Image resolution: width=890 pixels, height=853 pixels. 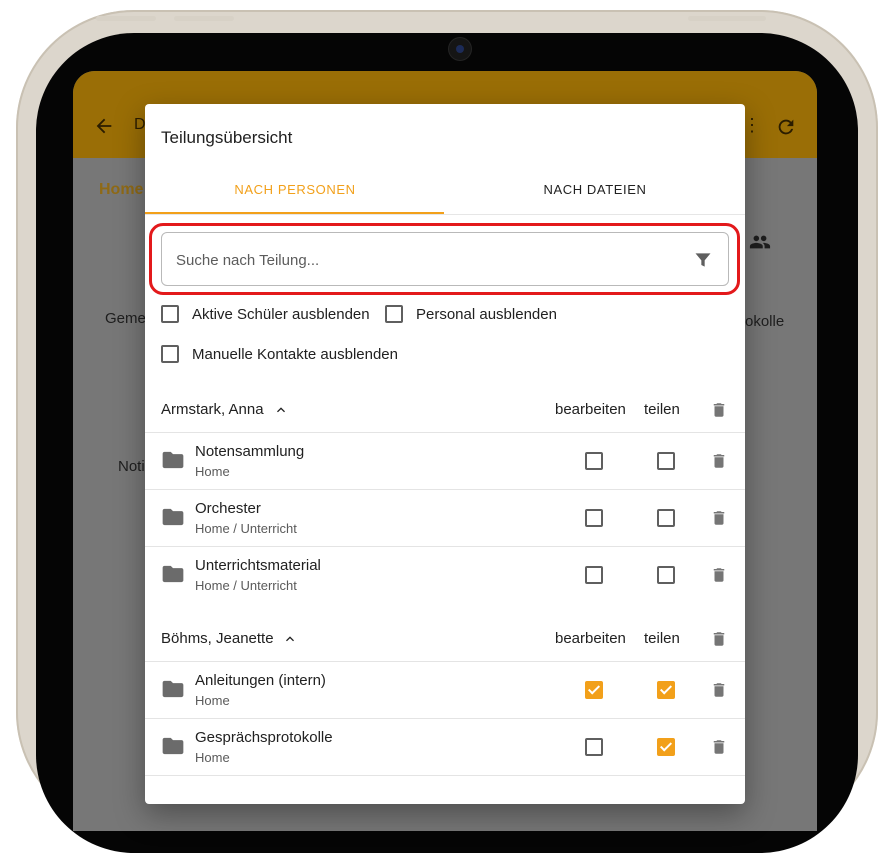 What do you see at coordinates (227, 137) in the screenshot?
I see `dialog-title: Teilungsübersicht` at bounding box center [227, 137].